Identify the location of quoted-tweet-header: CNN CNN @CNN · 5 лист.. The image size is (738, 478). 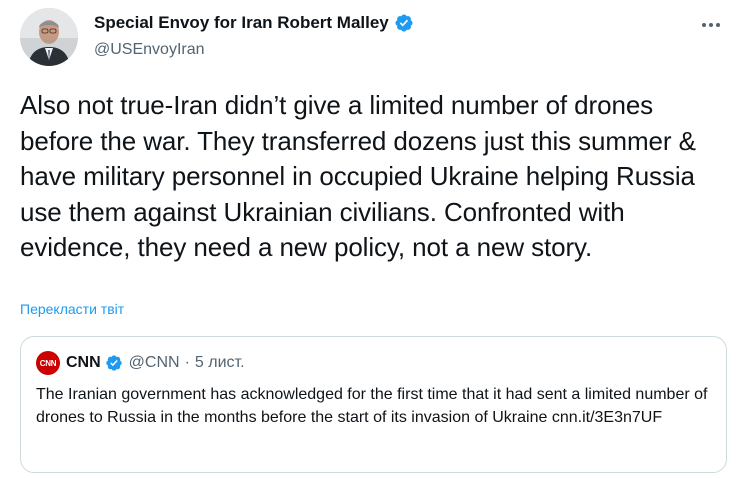
(140, 363).